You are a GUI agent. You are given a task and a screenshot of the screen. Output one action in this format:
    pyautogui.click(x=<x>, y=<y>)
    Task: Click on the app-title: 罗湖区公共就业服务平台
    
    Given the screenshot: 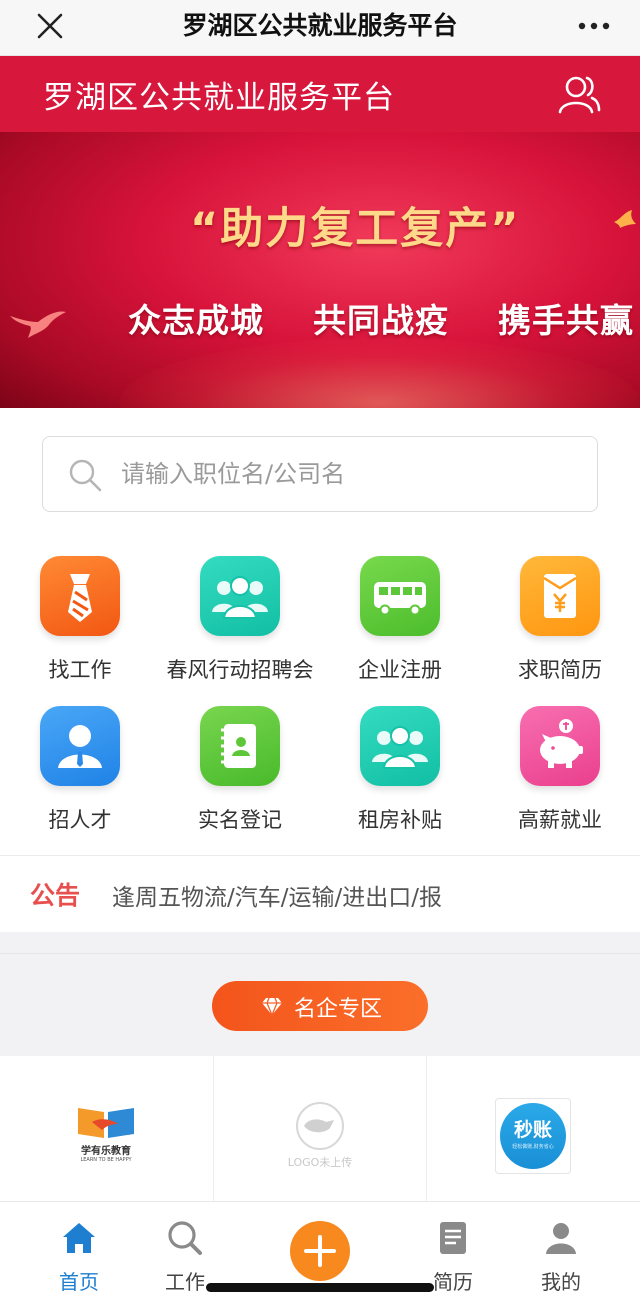 What is the action you would take?
    pyautogui.click(x=219, y=98)
    